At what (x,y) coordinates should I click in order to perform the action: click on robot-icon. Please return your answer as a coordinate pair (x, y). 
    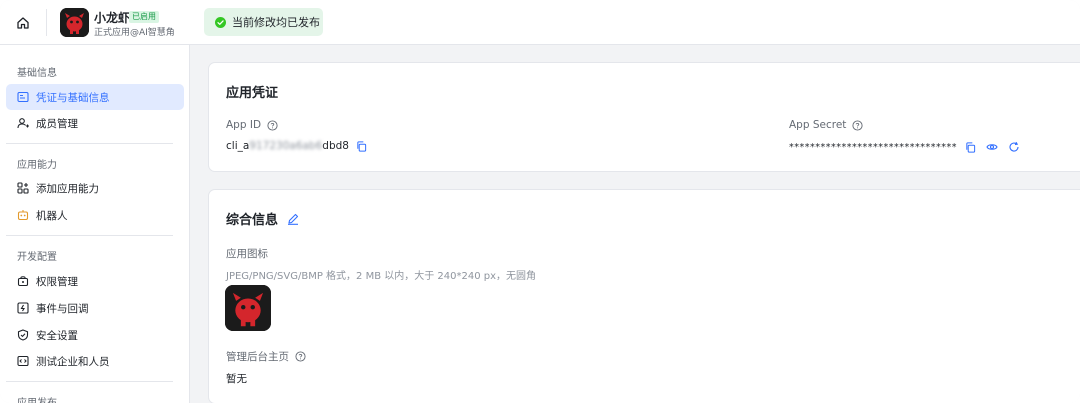
    Looking at the image, I should click on (23, 215).